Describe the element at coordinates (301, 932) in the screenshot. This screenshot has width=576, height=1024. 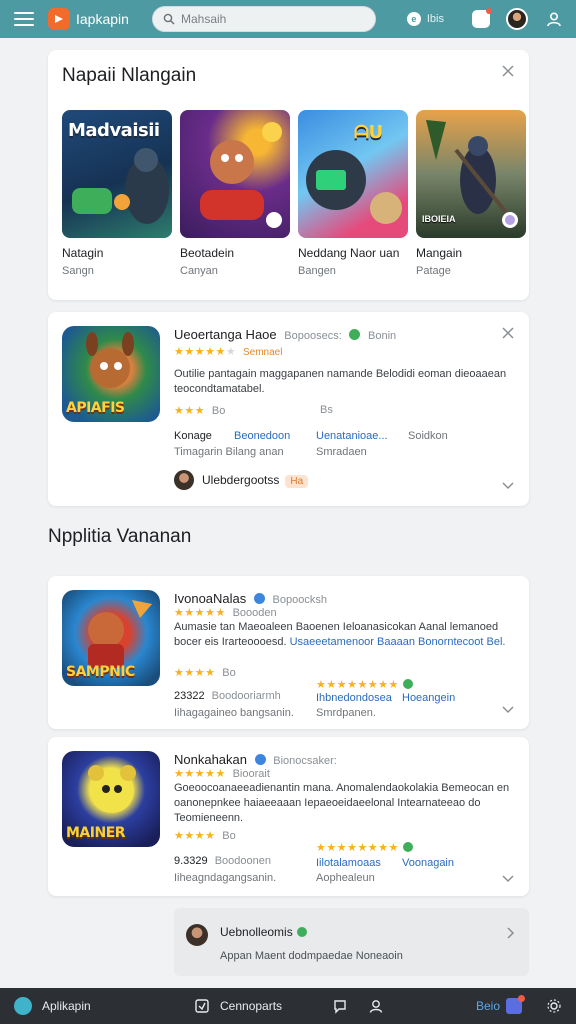
I see `chat-icon` at that location.